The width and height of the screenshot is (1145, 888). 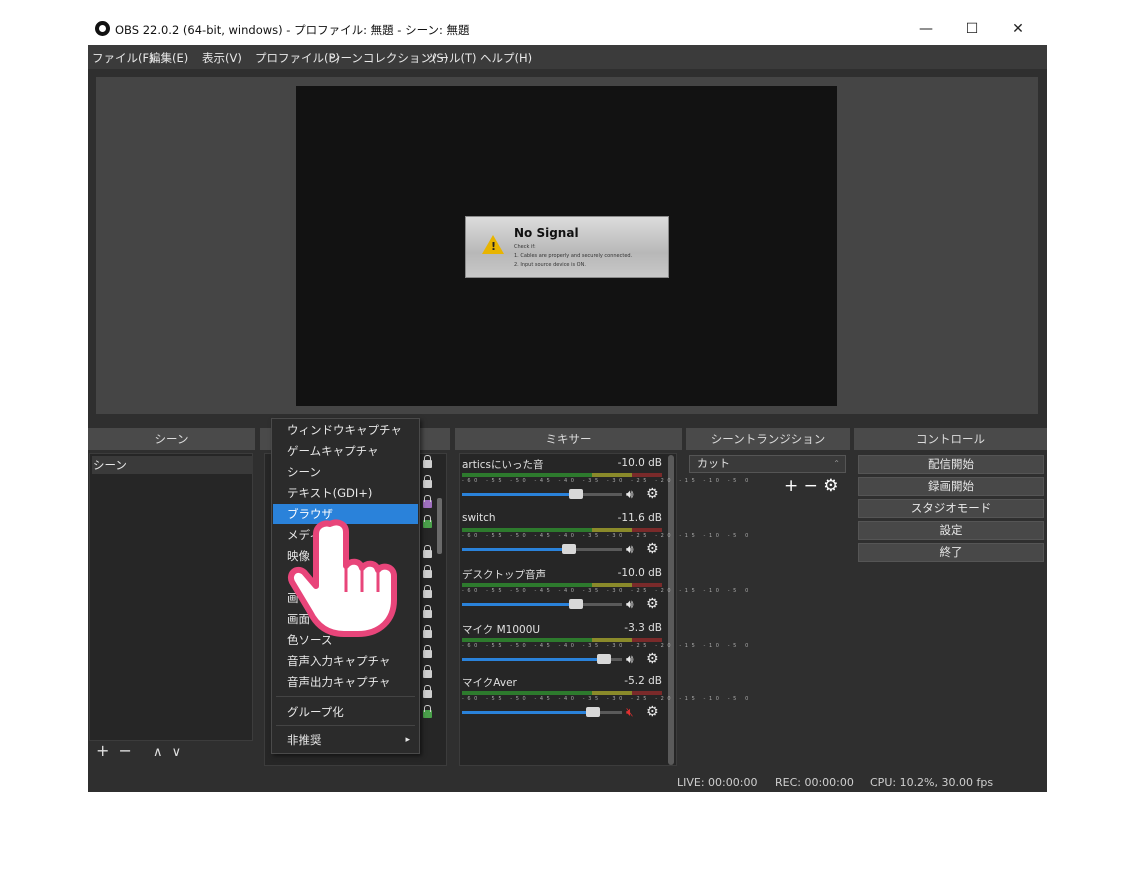 What do you see at coordinates (123, 58) in the screenshot?
I see `menu-file: ファイル(F)` at bounding box center [123, 58].